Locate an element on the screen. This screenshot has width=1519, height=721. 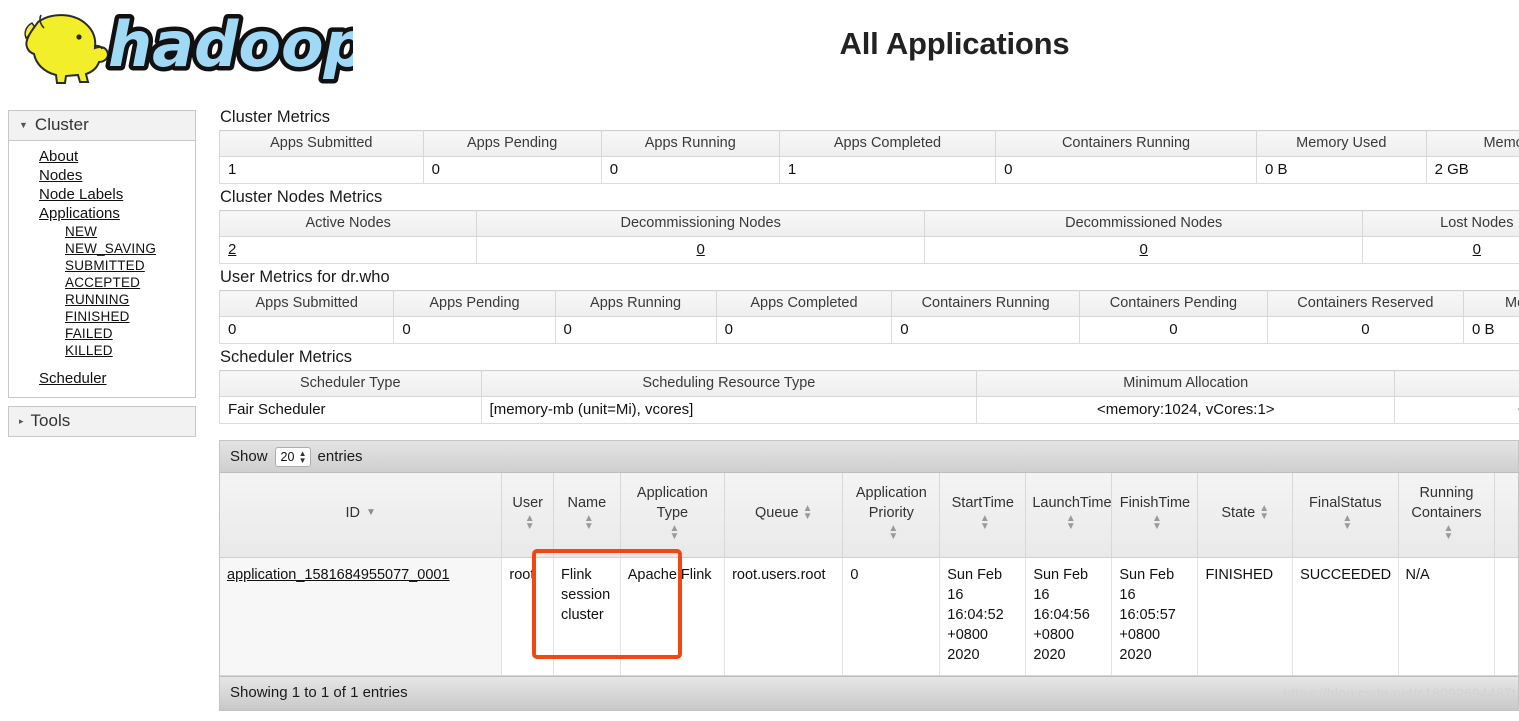
col-apps-pending: Apps Pending is located at coordinates (512, 143).